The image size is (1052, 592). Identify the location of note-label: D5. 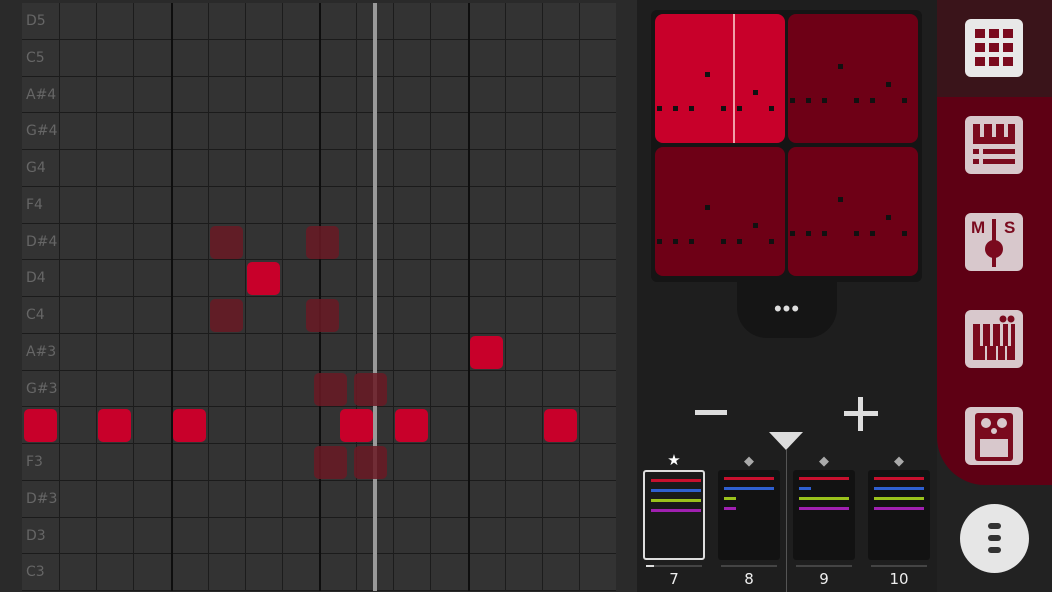
(36, 21).